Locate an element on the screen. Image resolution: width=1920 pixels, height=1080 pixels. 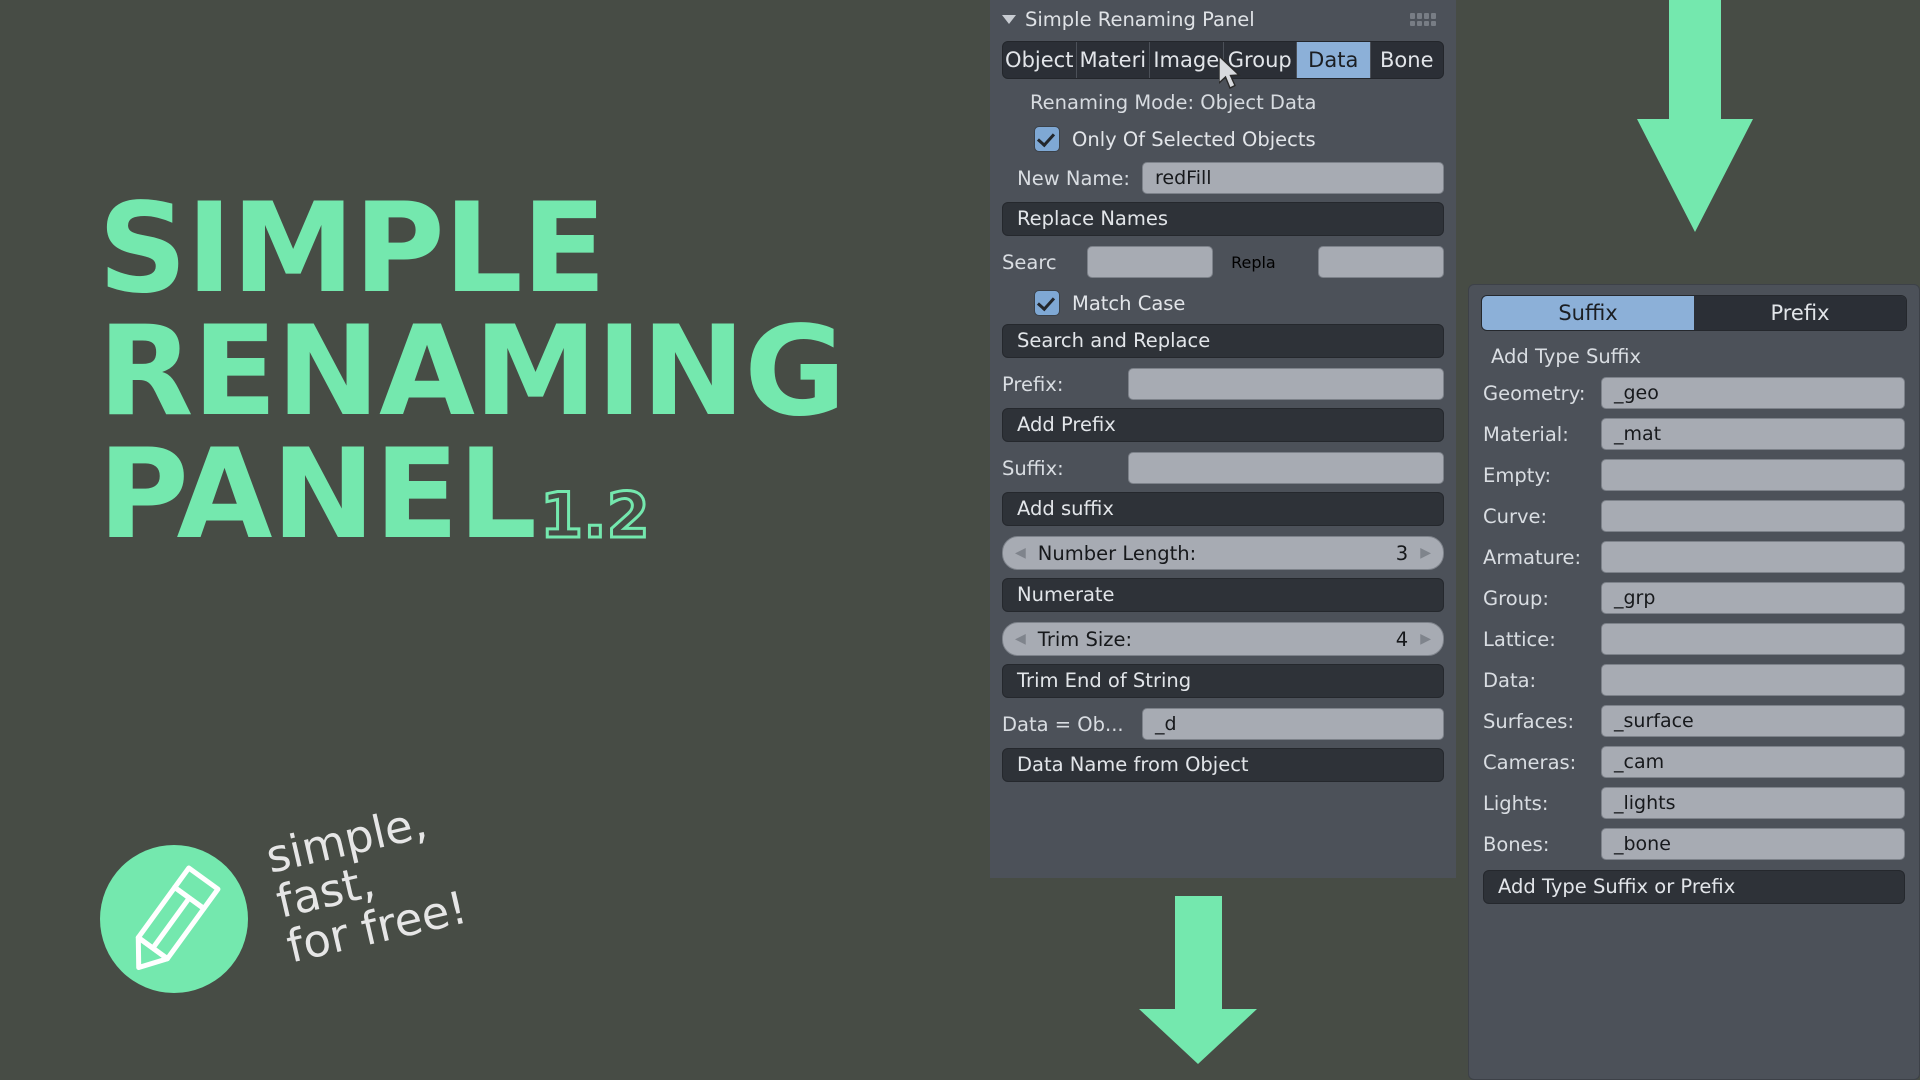
only-selected-objects-label: Only Of Selected Objects is located at coordinates (1194, 139).